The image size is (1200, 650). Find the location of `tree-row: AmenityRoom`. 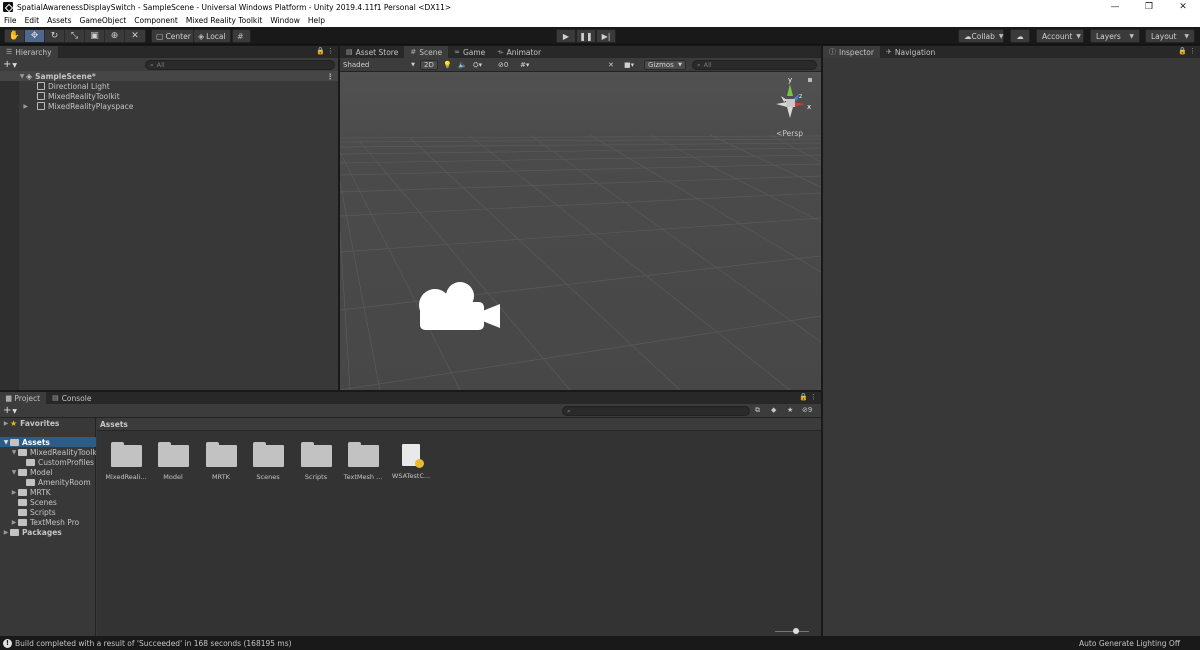

tree-row: AmenityRoom is located at coordinates (48, 482).